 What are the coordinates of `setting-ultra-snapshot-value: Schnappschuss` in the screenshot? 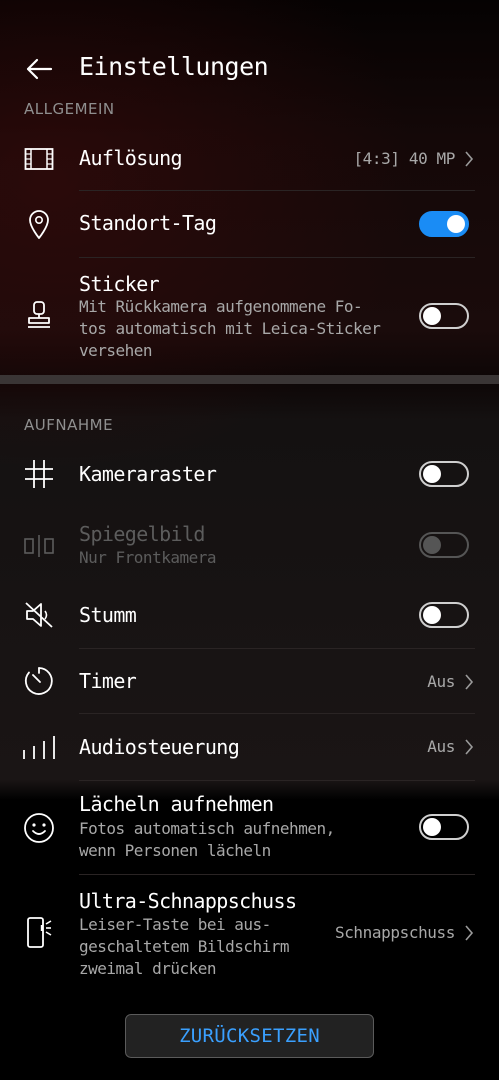 It's located at (394, 932).